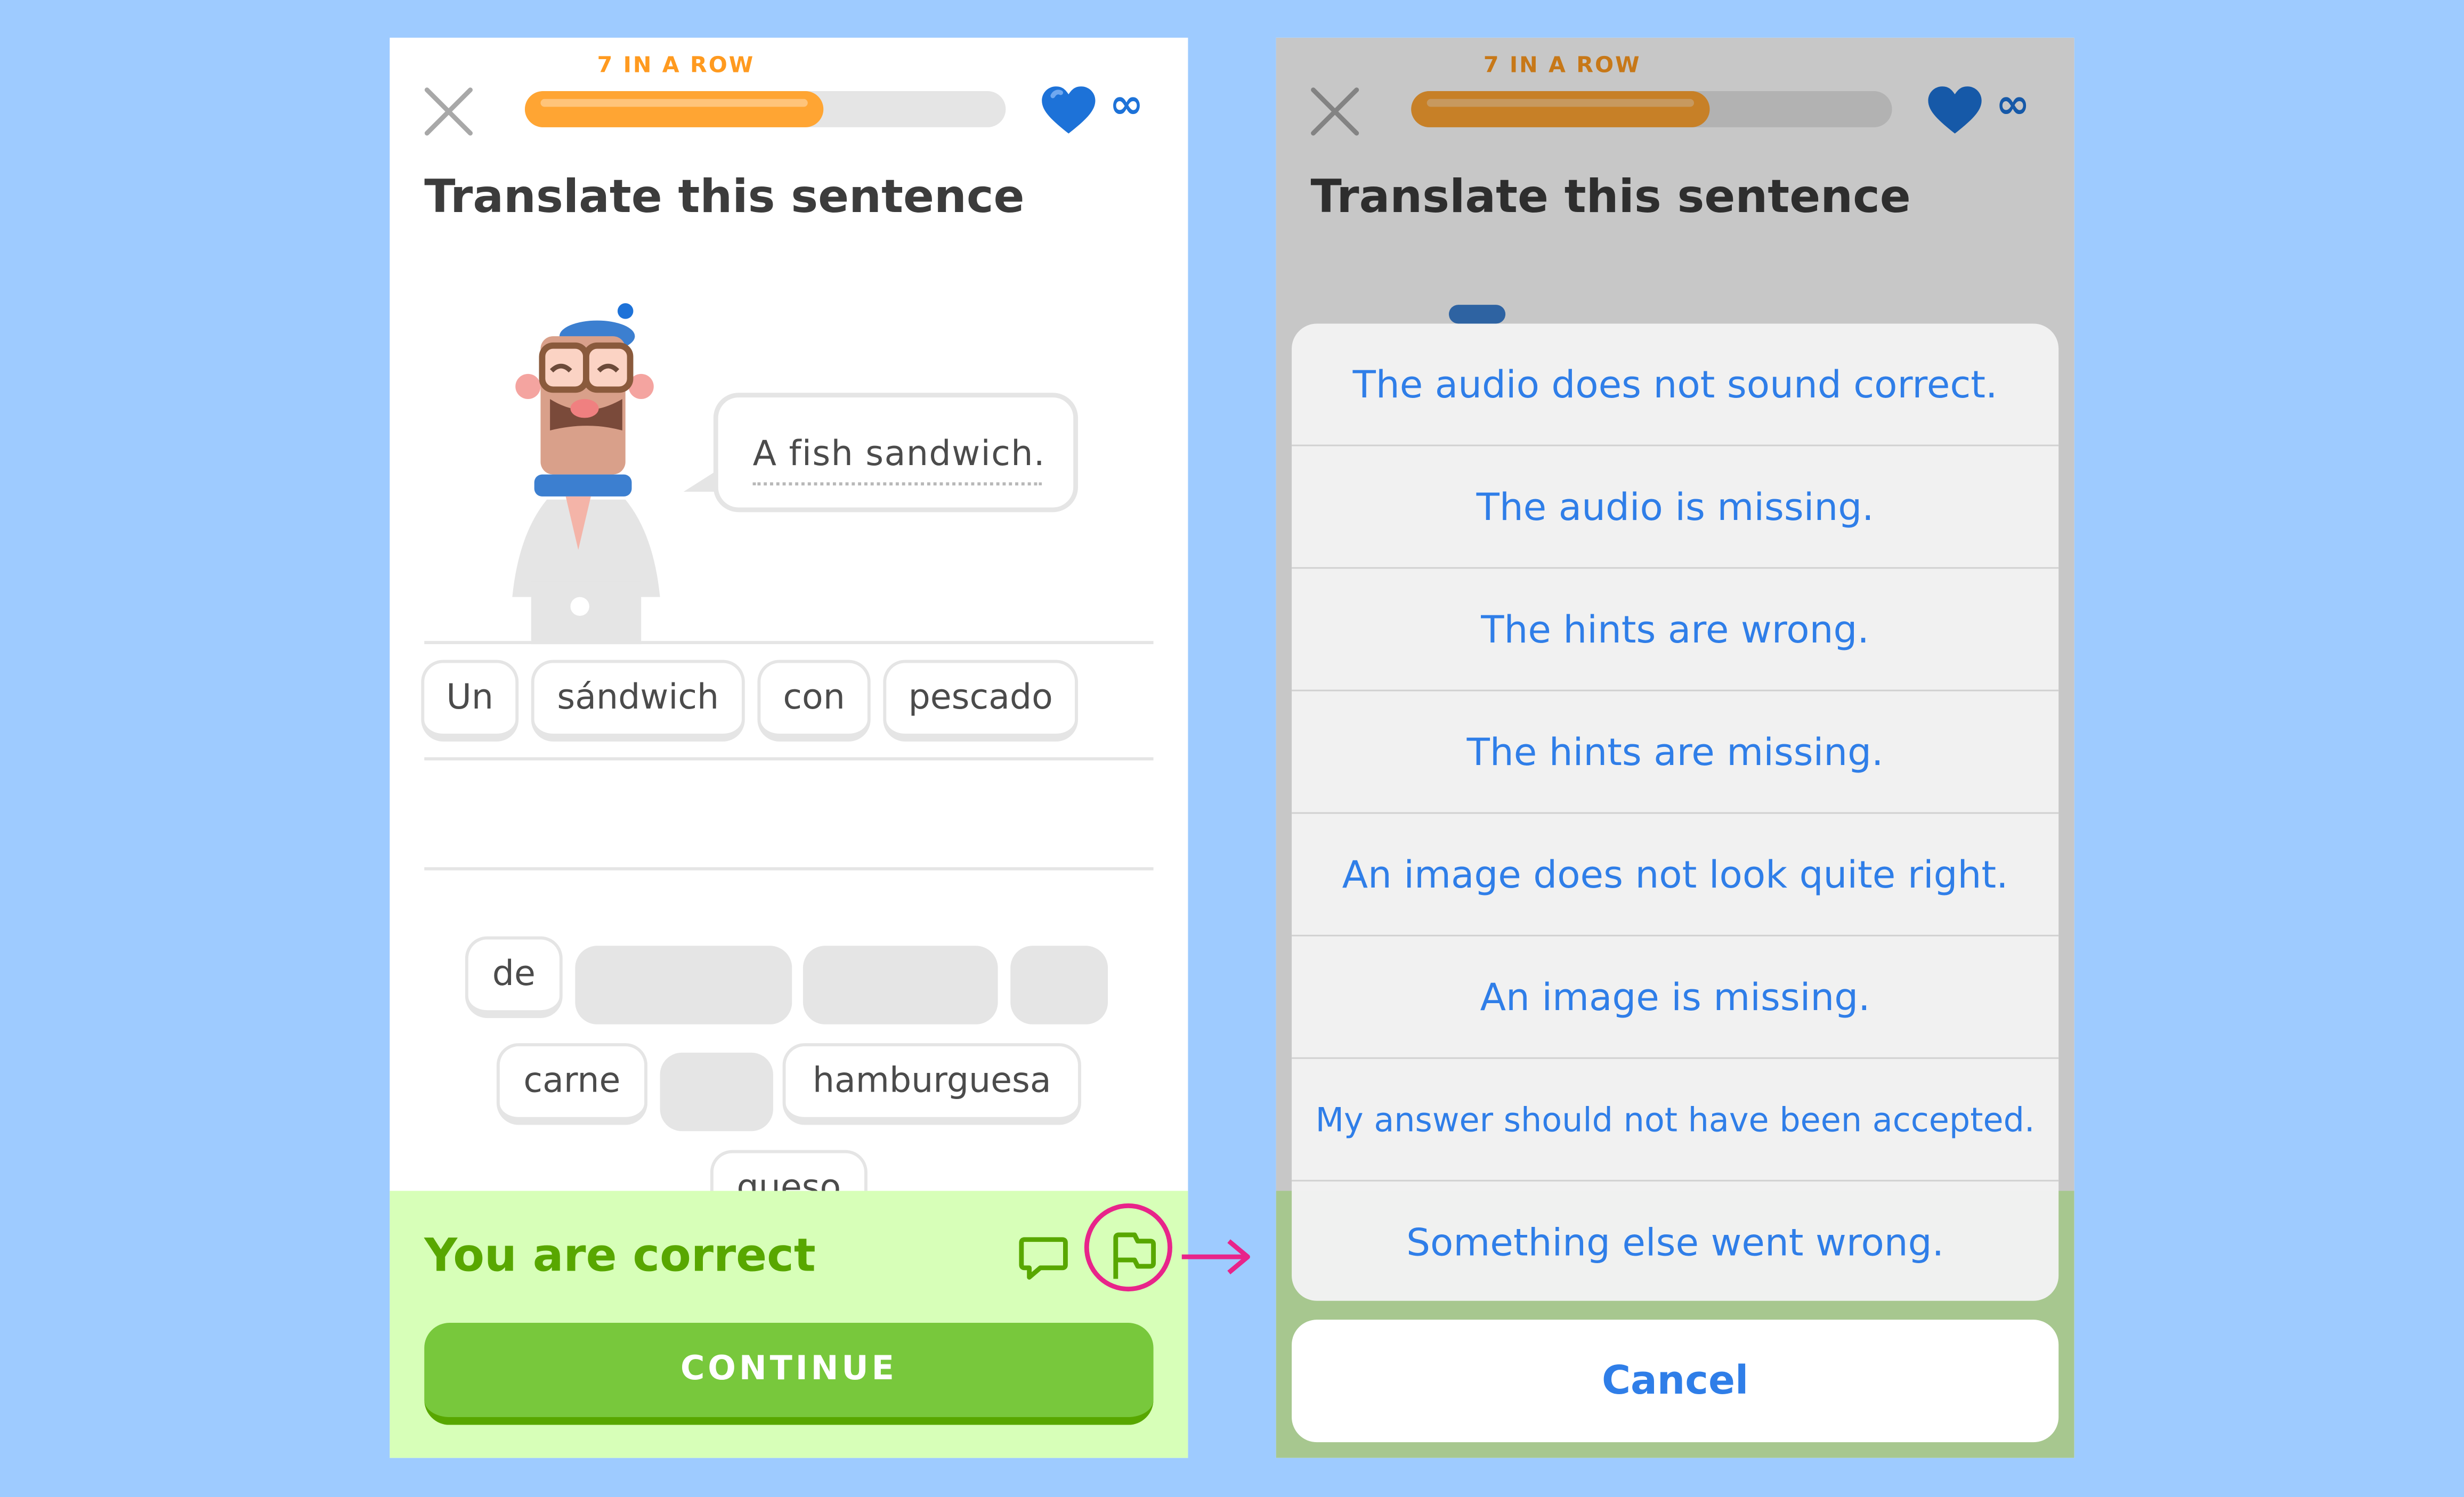 The height and width of the screenshot is (1497, 2464). Describe the element at coordinates (1675, 753) in the screenshot. I see `report-option: The hints are missing.` at that location.